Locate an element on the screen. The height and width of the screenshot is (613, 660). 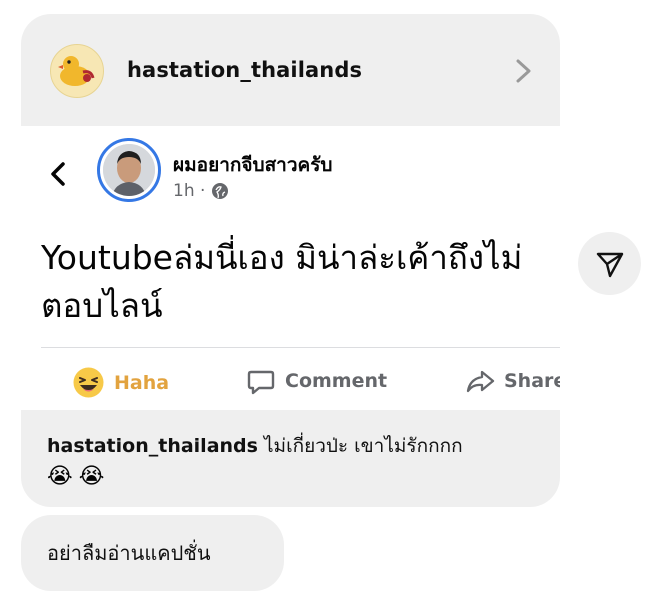
duck-mascot-icon is located at coordinates (77, 71).